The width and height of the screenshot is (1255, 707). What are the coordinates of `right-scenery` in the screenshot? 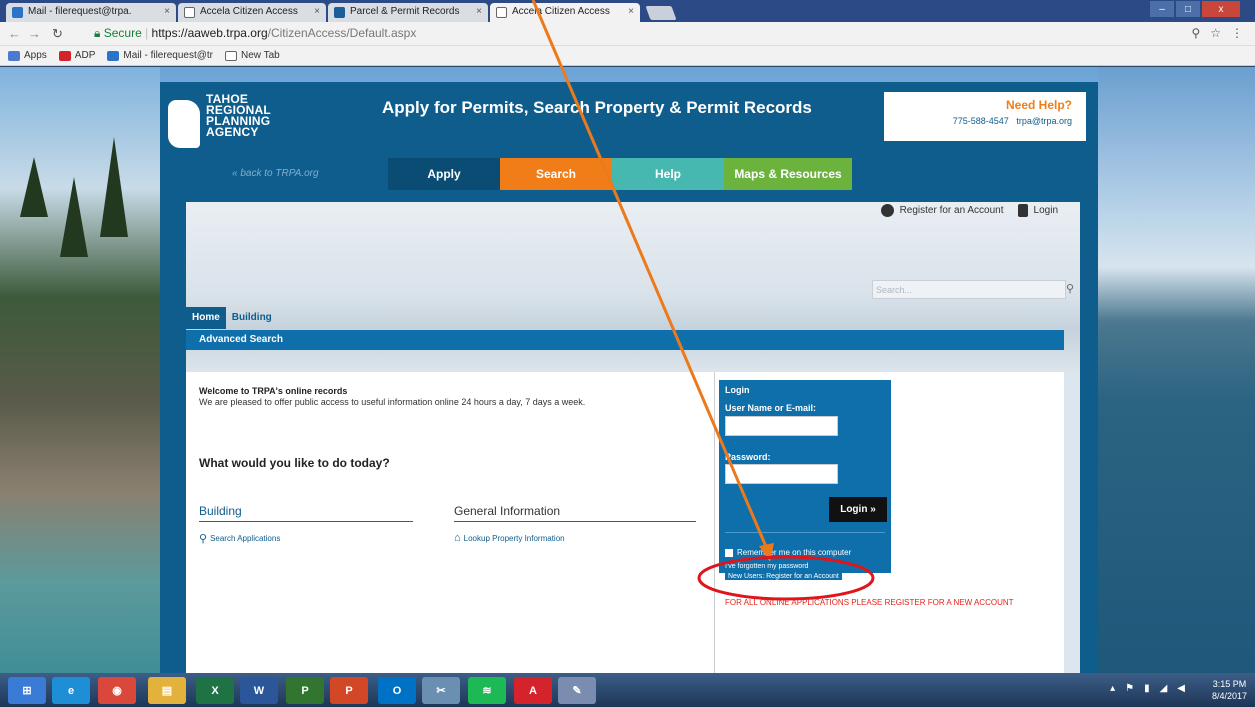 It's located at (1176, 370).